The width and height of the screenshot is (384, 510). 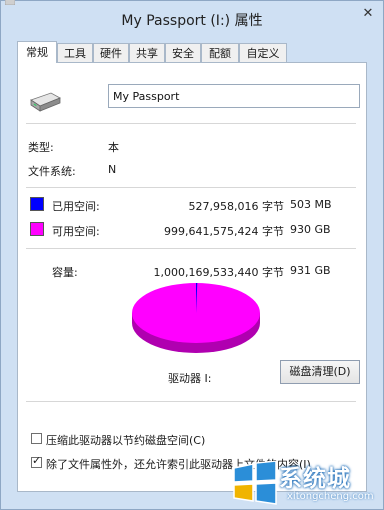 What do you see at coordinates (37, 52) in the screenshot?
I see `tab-general: 常规` at bounding box center [37, 52].